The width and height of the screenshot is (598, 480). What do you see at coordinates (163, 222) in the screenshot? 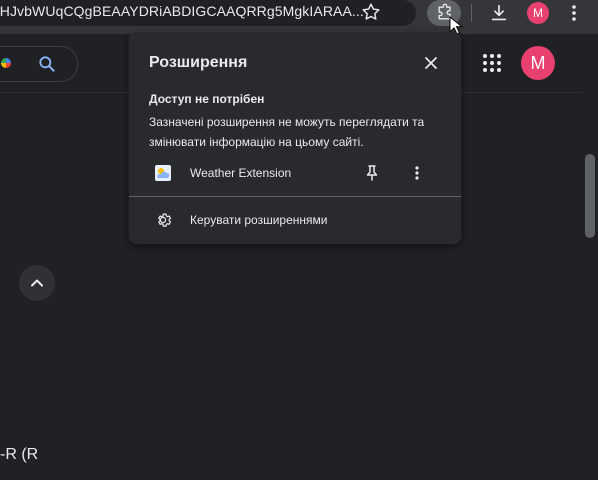
I see `gear-icon` at bounding box center [163, 222].